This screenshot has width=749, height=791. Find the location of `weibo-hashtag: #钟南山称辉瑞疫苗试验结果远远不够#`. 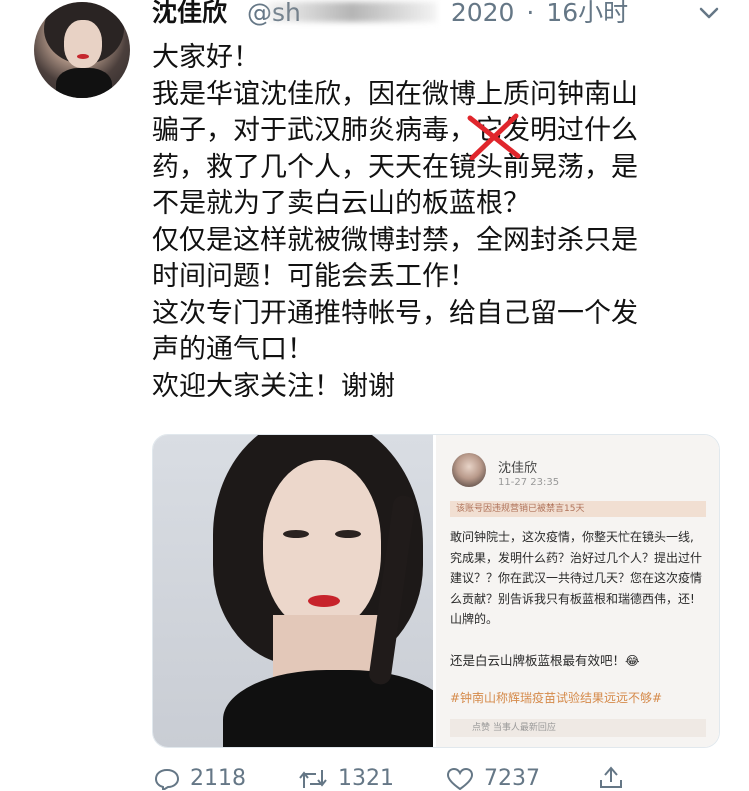

weibo-hashtag: #钟南山称辉瑞疫苗试验结果远远不够# is located at coordinates (556, 698).